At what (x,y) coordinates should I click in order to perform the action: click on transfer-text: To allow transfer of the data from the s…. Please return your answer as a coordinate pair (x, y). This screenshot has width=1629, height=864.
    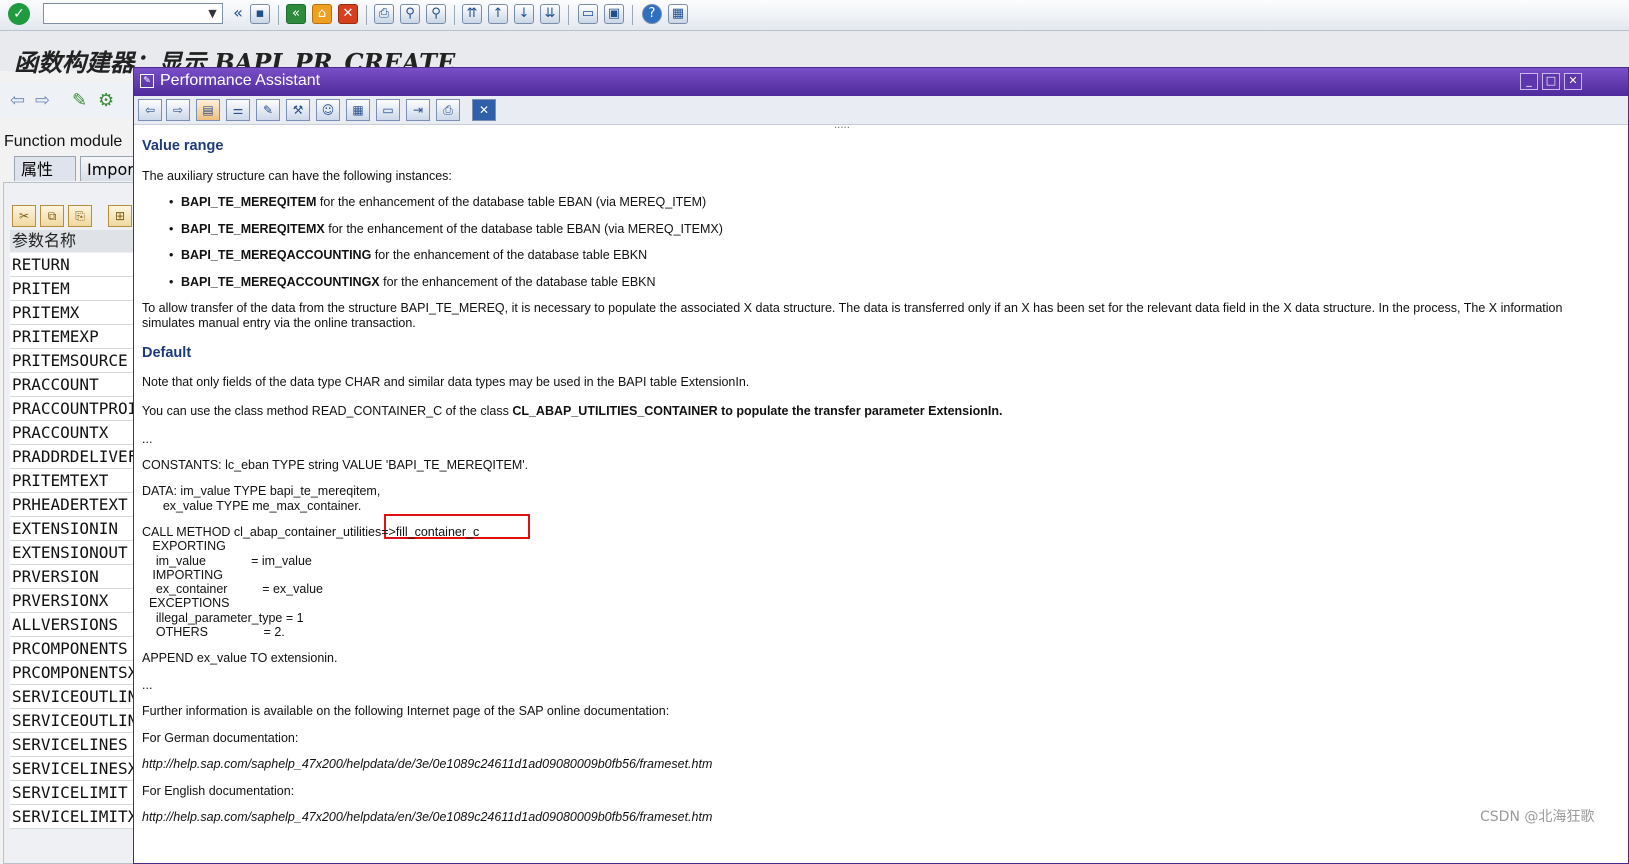
    Looking at the image, I should click on (852, 308).